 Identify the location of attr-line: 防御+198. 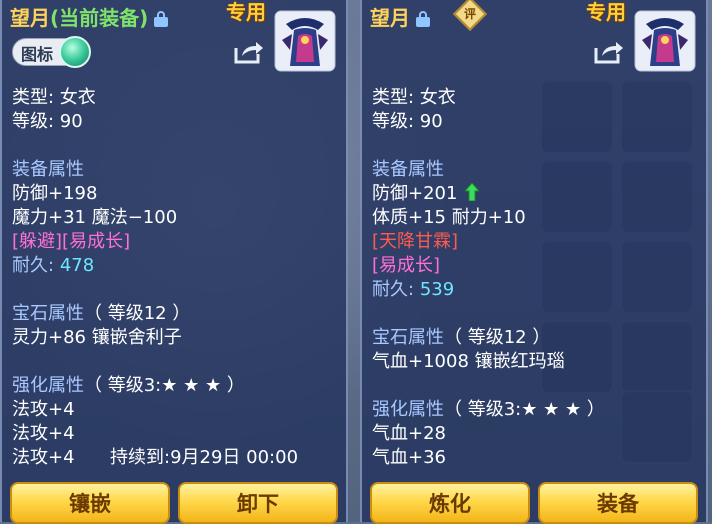
(55, 193).